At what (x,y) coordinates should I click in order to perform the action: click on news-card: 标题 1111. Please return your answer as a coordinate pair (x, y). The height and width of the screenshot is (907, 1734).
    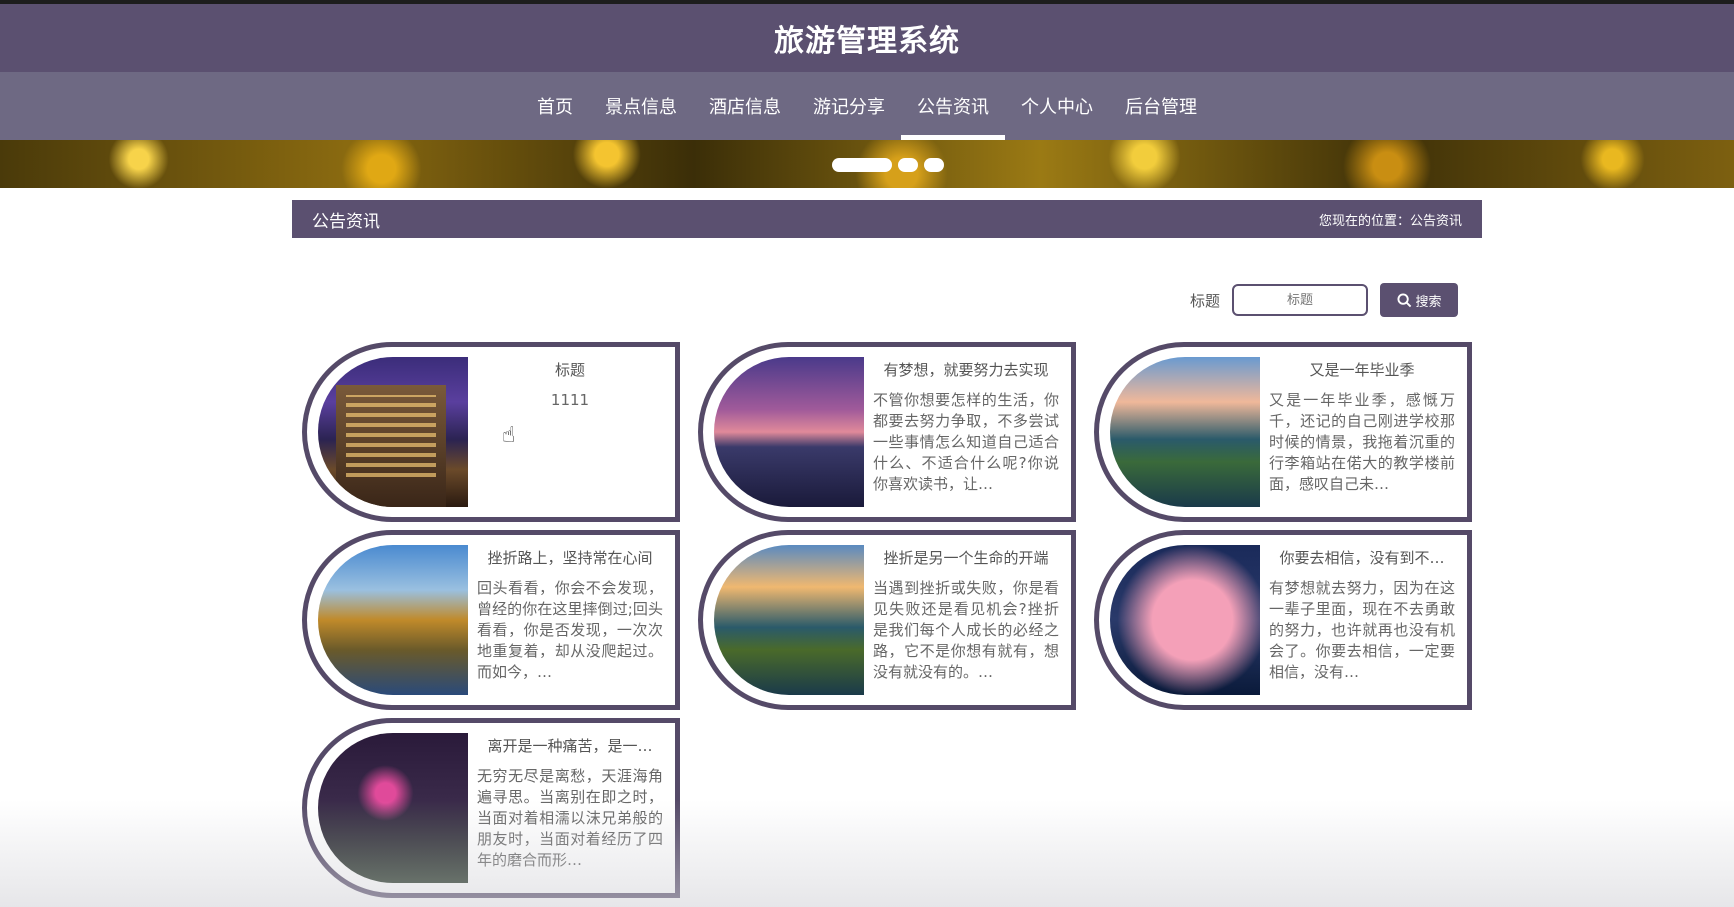
    Looking at the image, I should click on (491, 432).